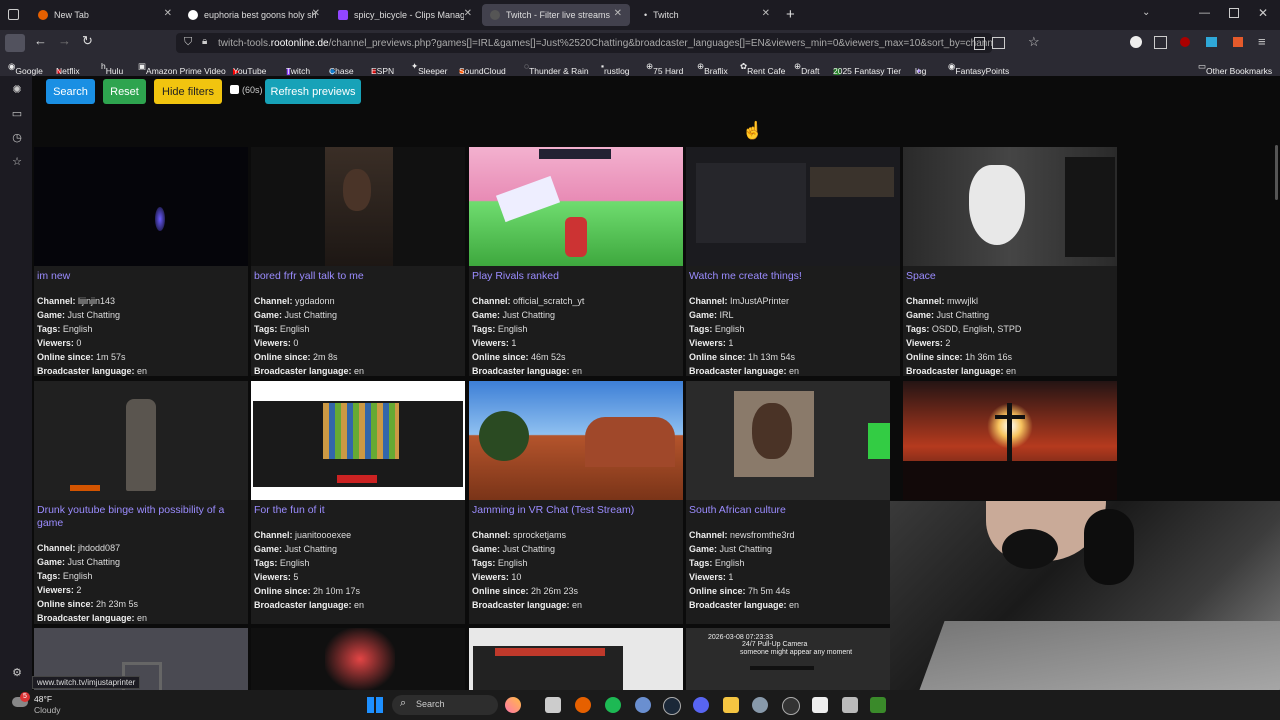 The image size is (1280, 720). I want to click on reset-button: Reset, so click(124, 91).